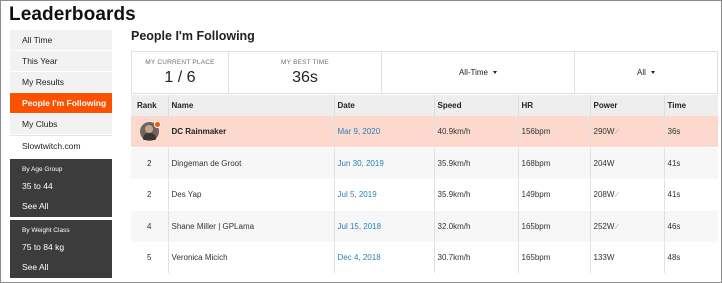 The width and height of the screenshot is (722, 283). What do you see at coordinates (553, 105) in the screenshot?
I see `column-header-hr: HR` at bounding box center [553, 105].